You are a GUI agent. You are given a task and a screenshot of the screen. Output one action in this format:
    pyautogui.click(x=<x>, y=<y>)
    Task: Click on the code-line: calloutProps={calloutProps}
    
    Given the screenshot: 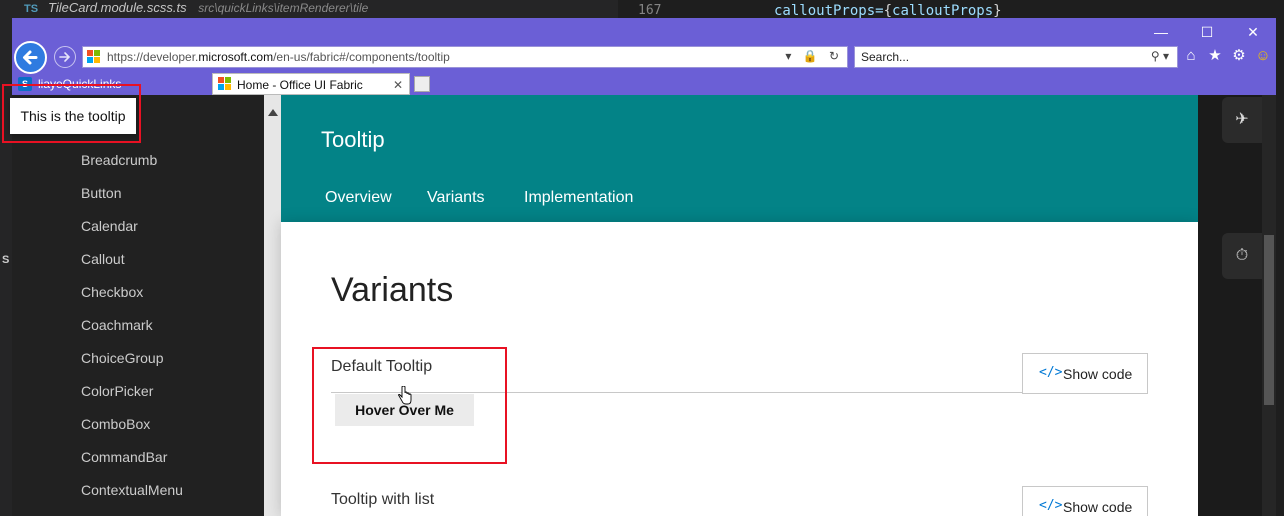 What is the action you would take?
    pyautogui.click(x=888, y=11)
    